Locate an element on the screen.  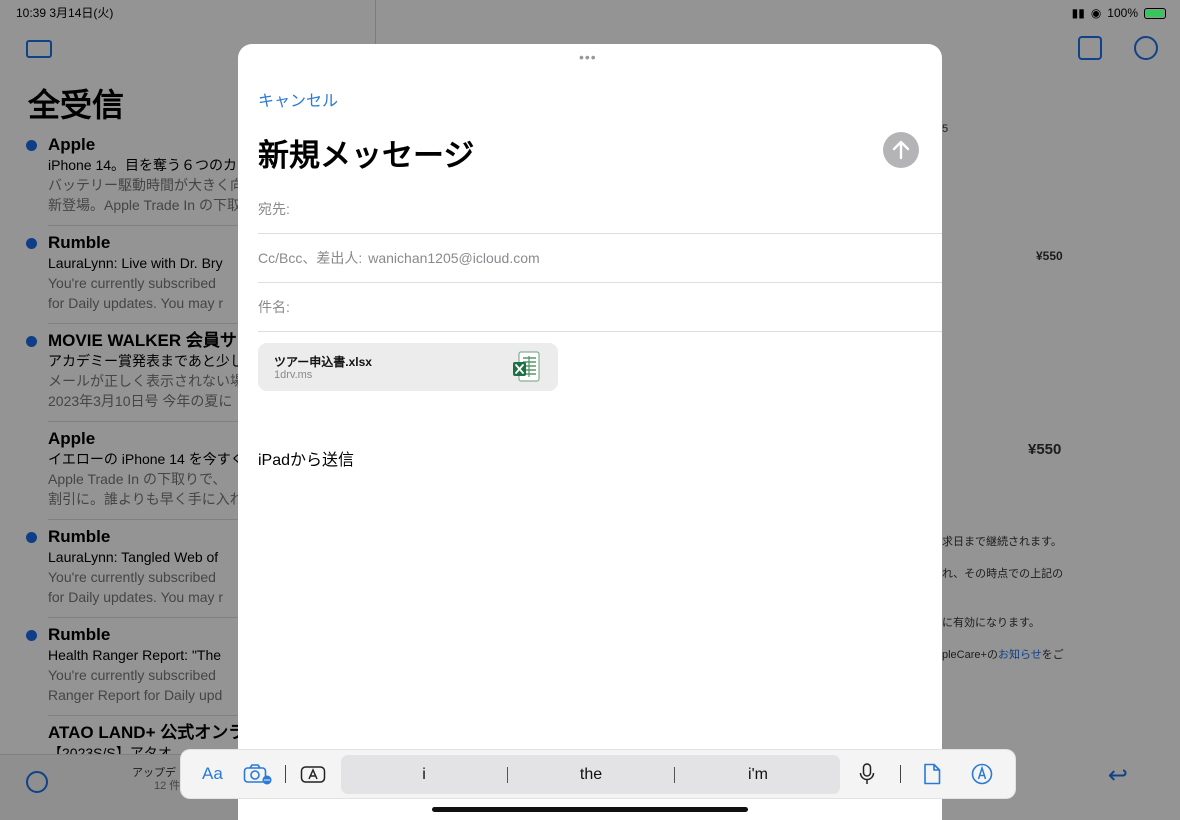
signal-icon: ▮▮ is located at coordinates (1078, 13).